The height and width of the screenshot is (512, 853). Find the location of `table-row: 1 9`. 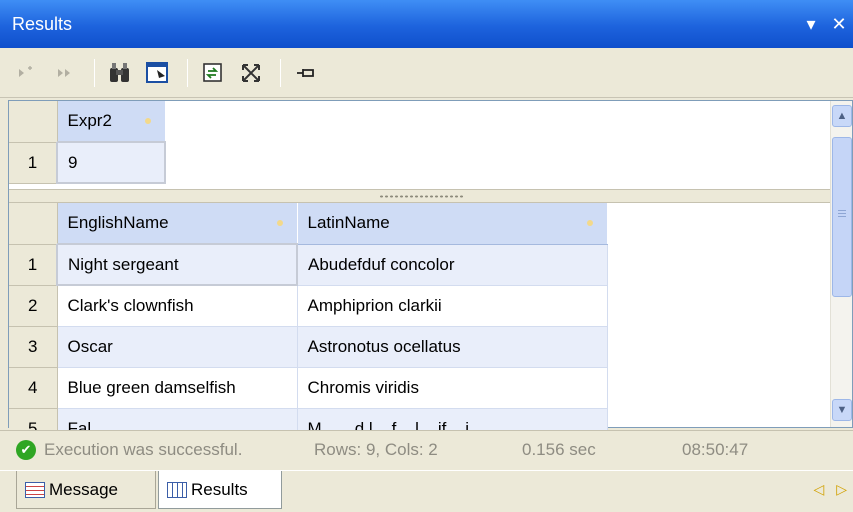

table-row: 1 9 is located at coordinates (87, 162).